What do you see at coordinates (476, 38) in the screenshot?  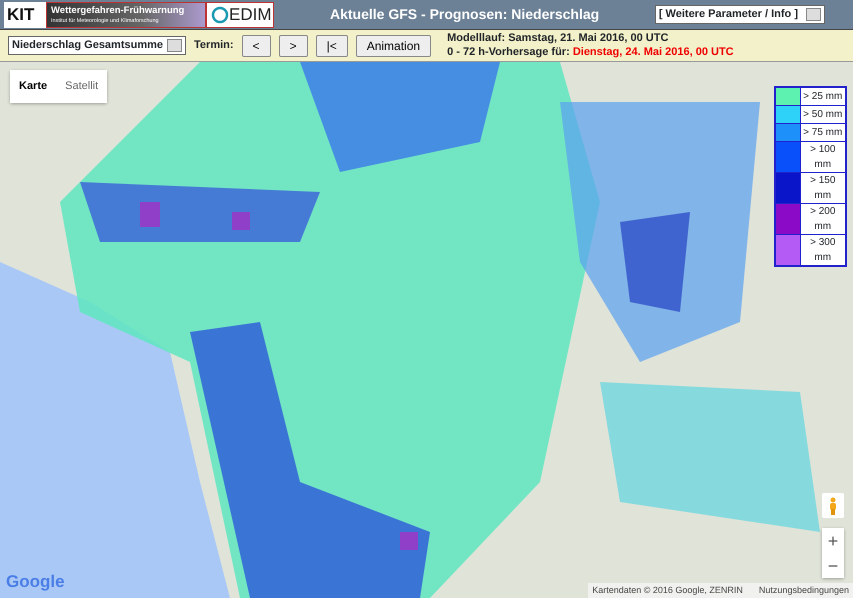 I see `run-label: Modelllauf:` at bounding box center [476, 38].